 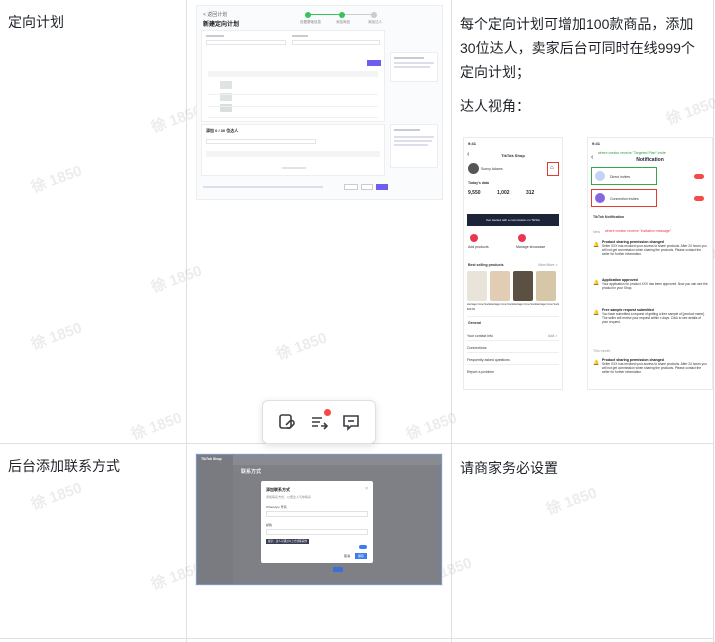 What do you see at coordinates (293, 76) in the screenshot?
I see `product-panel` at bounding box center [293, 76].